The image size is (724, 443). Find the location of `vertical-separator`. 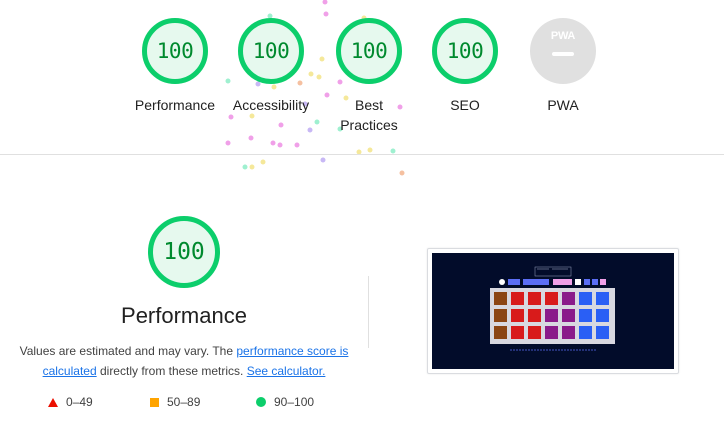

vertical-separator is located at coordinates (368, 312).